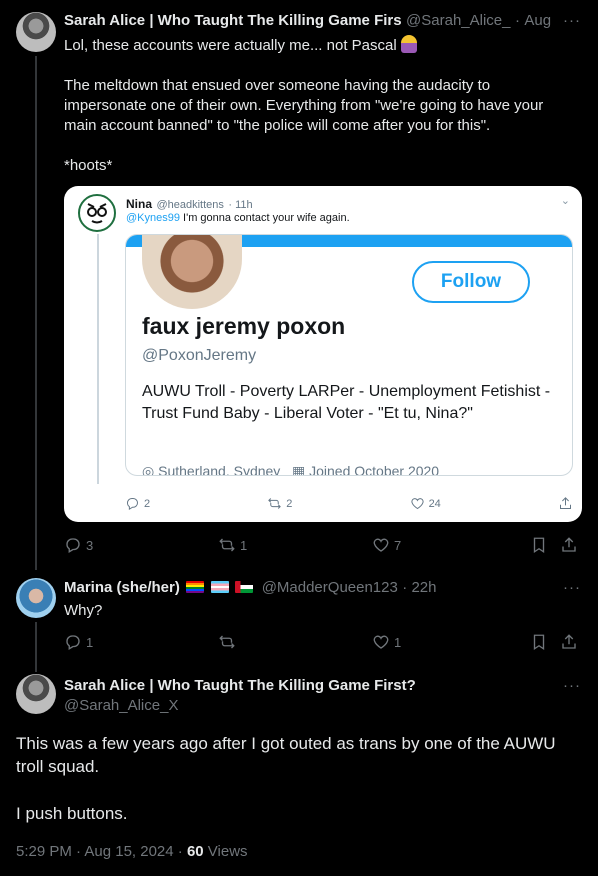 The width and height of the screenshot is (598, 876). Describe the element at coordinates (374, 469) in the screenshot. I see `profile-joined: Joined October 2020` at that location.